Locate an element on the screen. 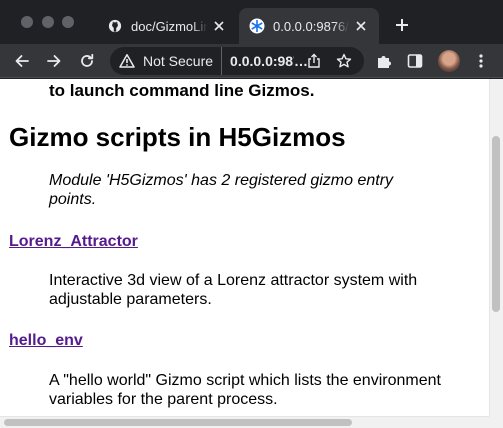 The image size is (503, 428). page-heading: Gizmo scripts in H5Gizmos is located at coordinates (177, 137).